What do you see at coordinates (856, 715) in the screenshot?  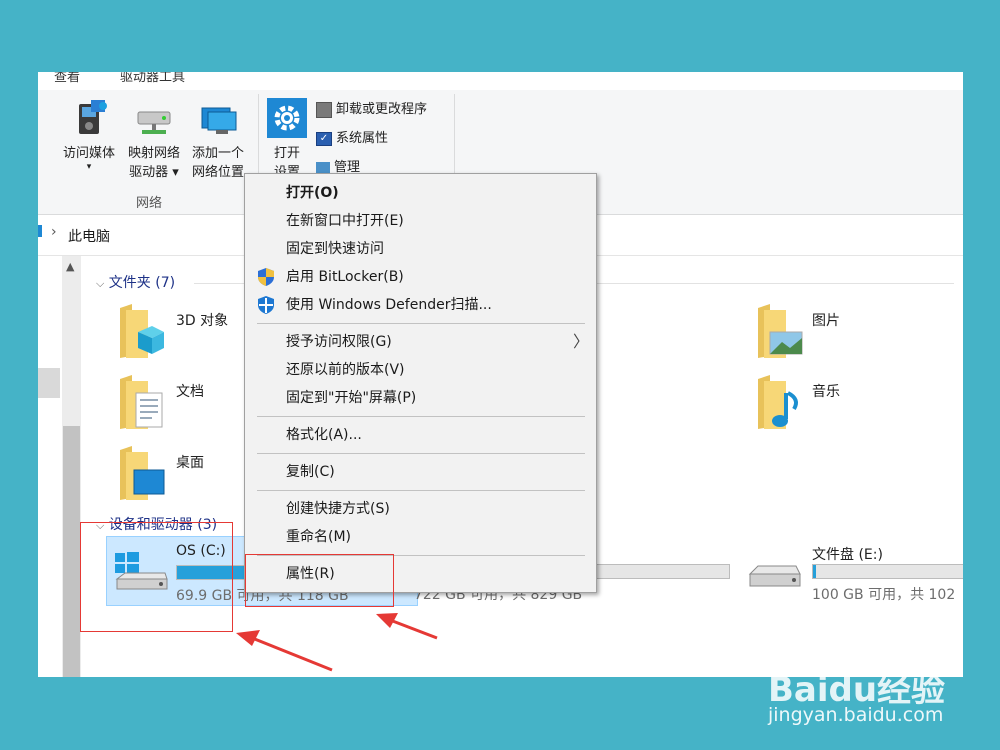 I see `watermark-url: jingyan.baidu.com` at bounding box center [856, 715].